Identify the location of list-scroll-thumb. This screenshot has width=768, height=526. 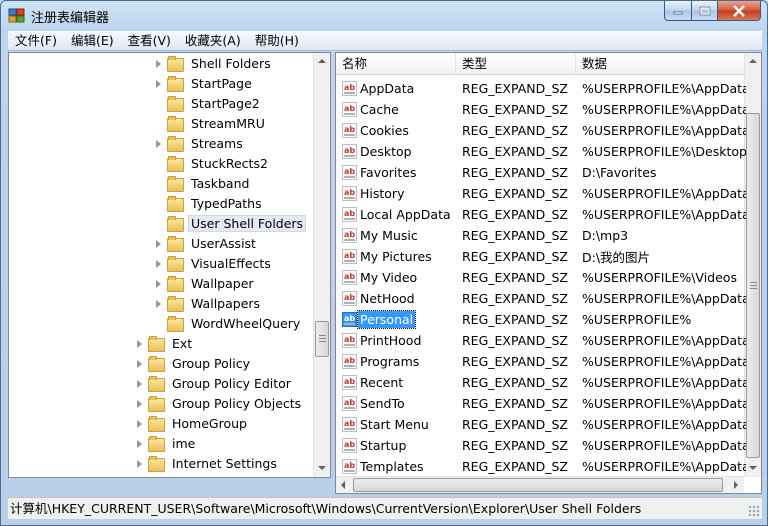
(753, 285).